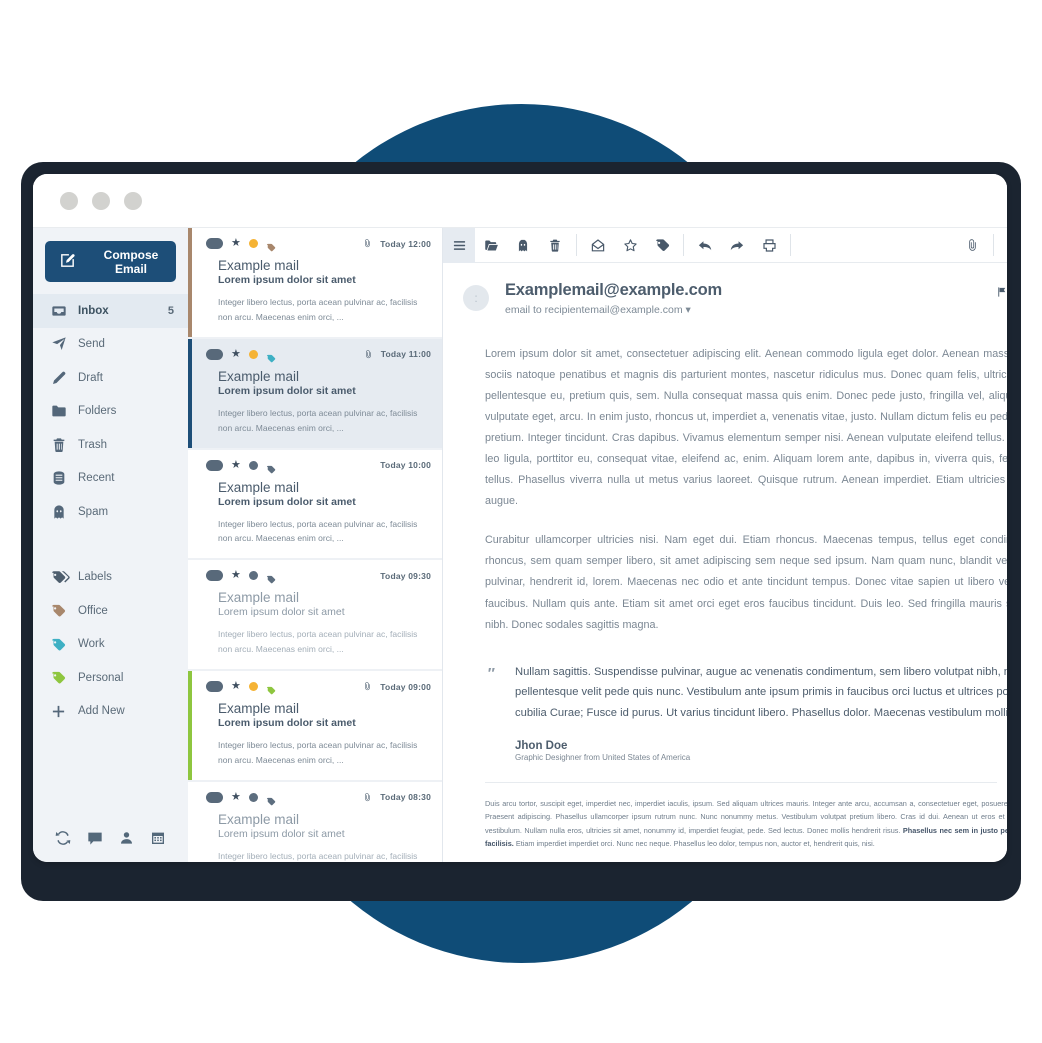 This screenshot has width=1042, height=1043. I want to click on sidebar-item-trash: Trash, so click(110, 445).